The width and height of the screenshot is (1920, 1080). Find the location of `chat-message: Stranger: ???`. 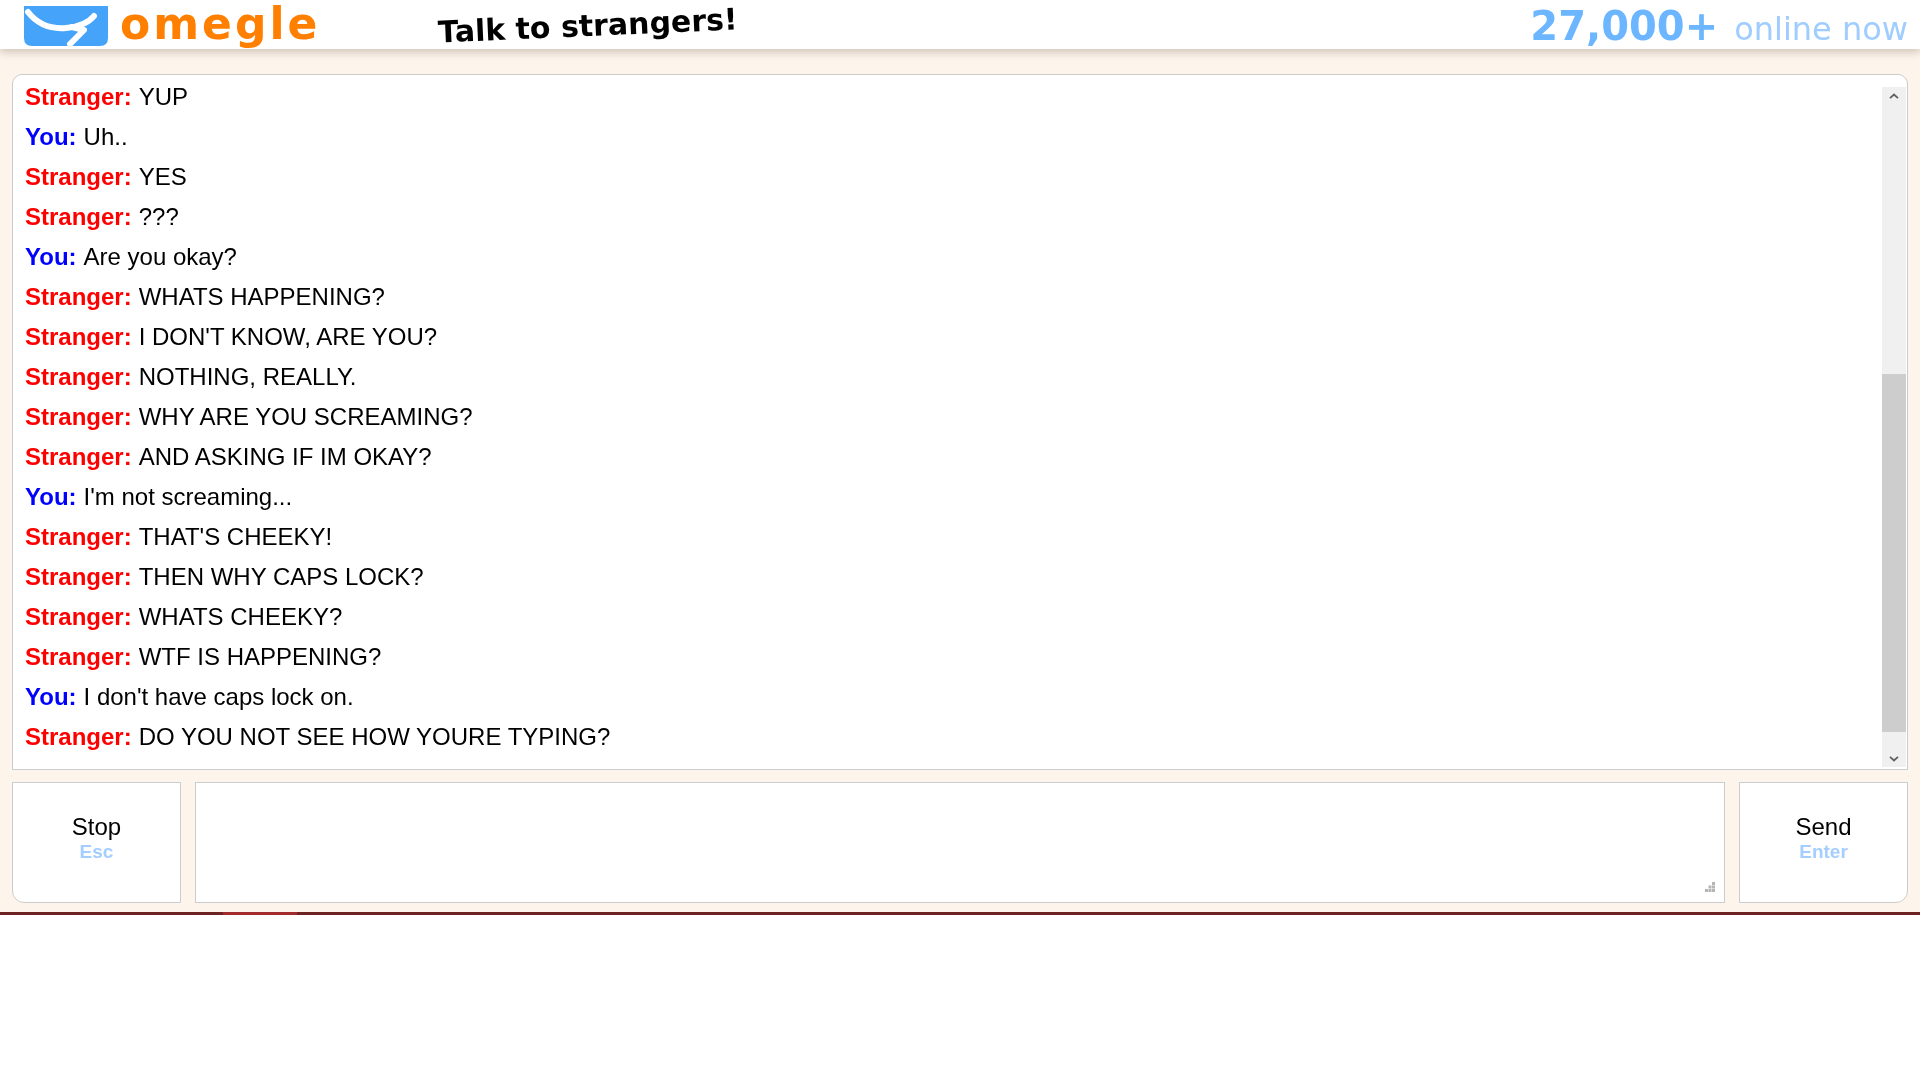

chat-message: Stranger: ??? is located at coordinates (102, 217).